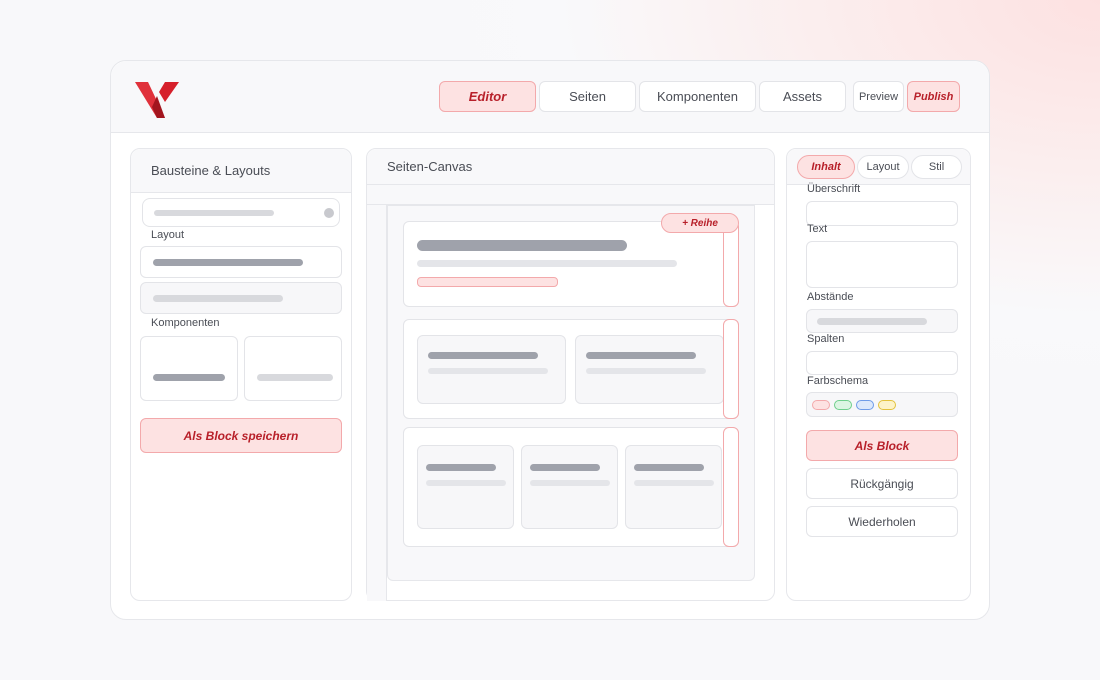  I want to click on spacing-slider-track, so click(872, 321).